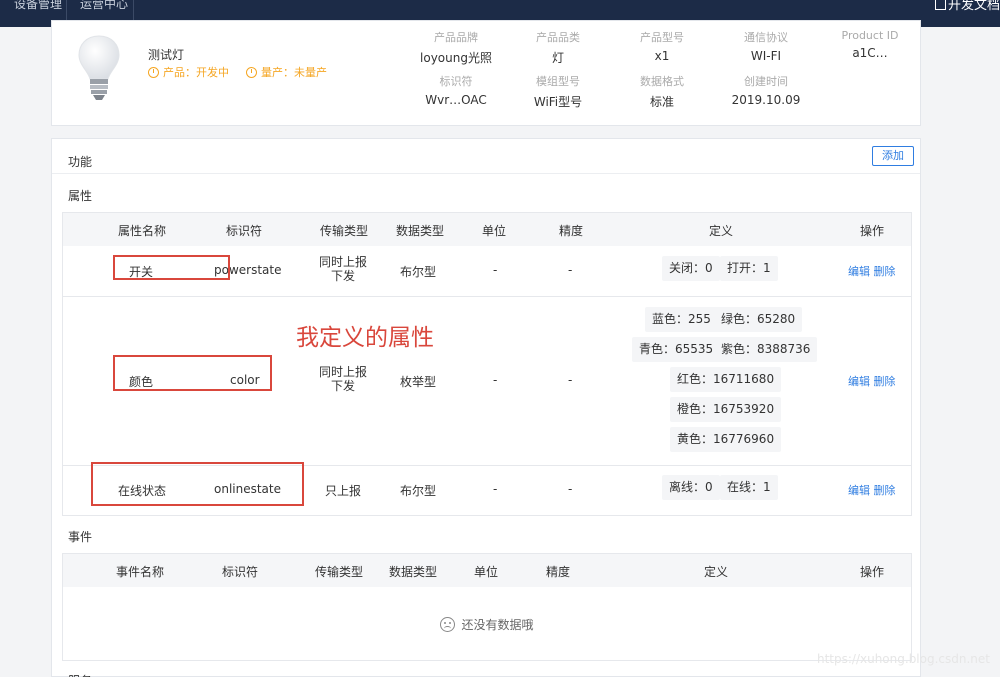  Describe the element at coordinates (80, 674) in the screenshot. I see `services-title: 服务` at that location.